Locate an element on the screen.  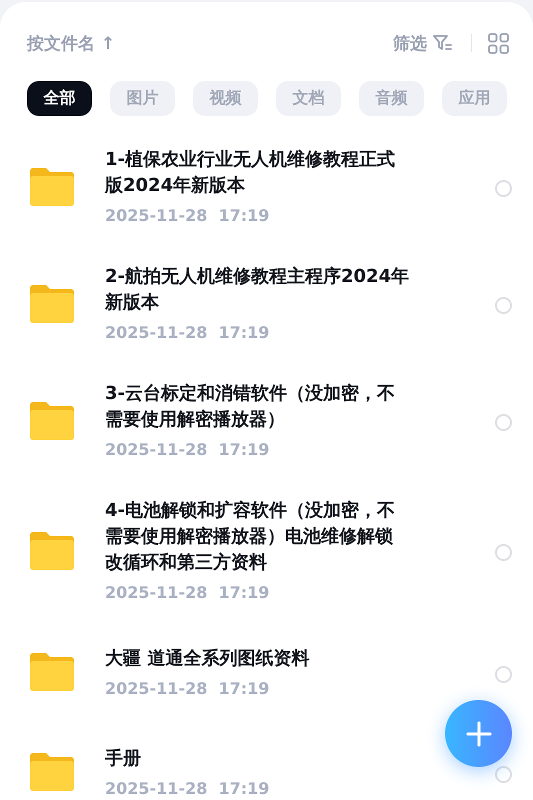
folder-name-line: 大疆 道通全系列图纸资料 is located at coordinates (207, 659).